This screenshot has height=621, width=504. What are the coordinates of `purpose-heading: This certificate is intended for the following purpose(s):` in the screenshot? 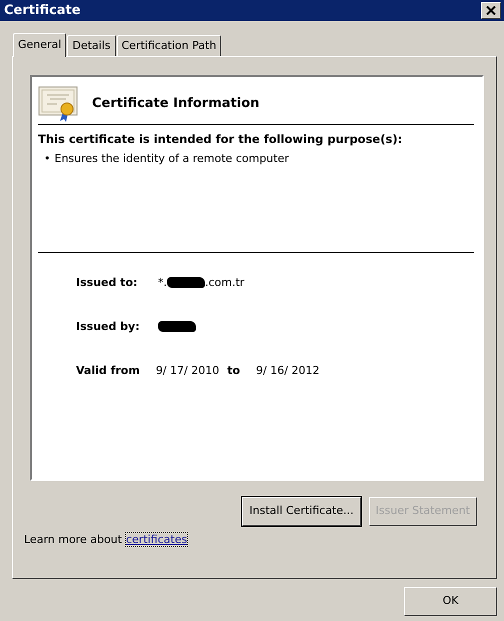 It's located at (221, 139).